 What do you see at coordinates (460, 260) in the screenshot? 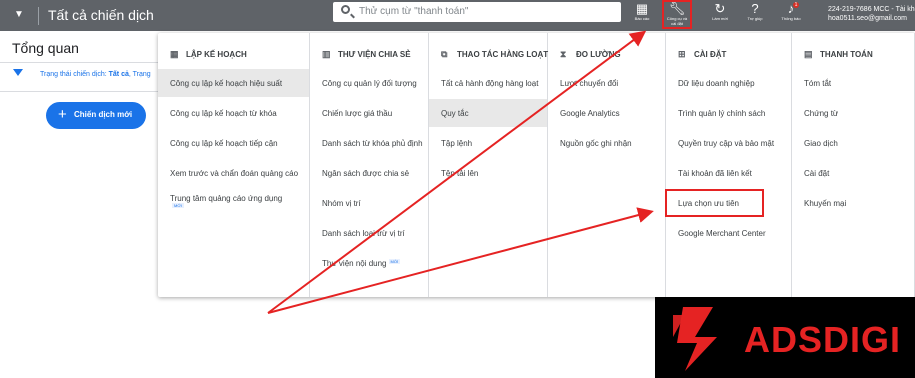
I see `arrow-to-preferences` at bounding box center [460, 260].